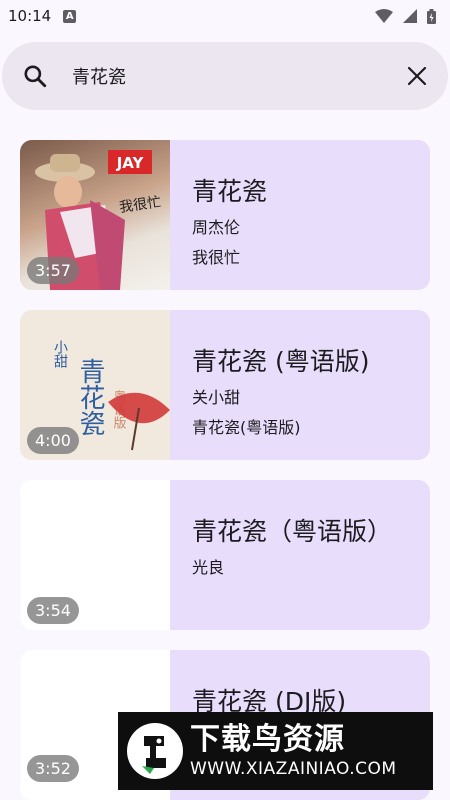  Describe the element at coordinates (140, 205) in the screenshot. I see `album-script-text: 我很忙` at that location.